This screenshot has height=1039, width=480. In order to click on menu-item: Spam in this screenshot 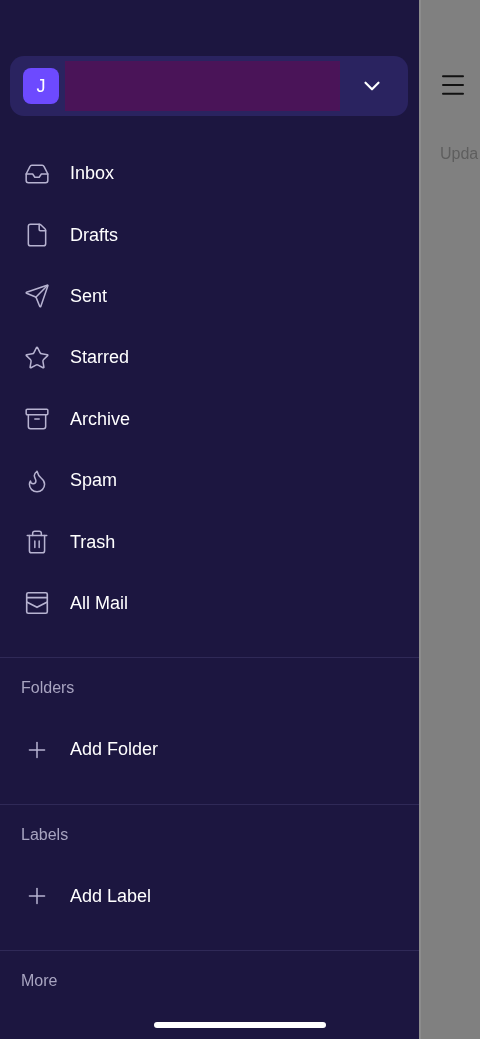, I will do `click(209, 480)`.